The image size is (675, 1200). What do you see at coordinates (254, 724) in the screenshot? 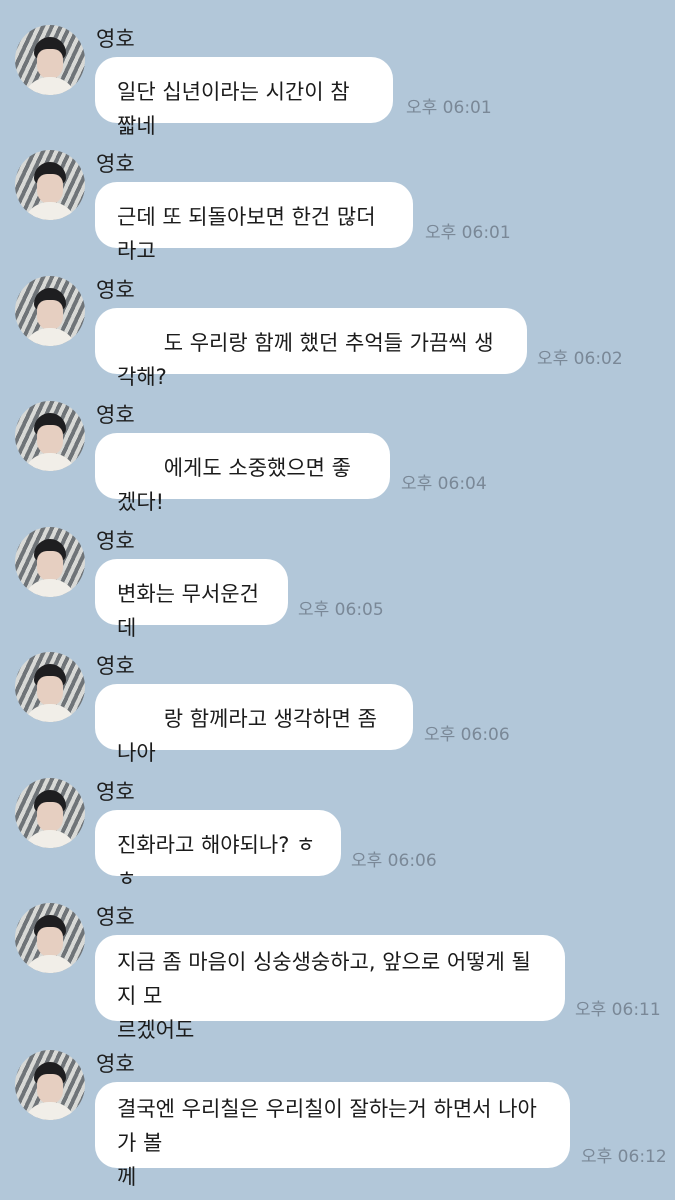
I see `message-bubble: 랑 함께라고 생각하면 좀 나아` at bounding box center [254, 724].